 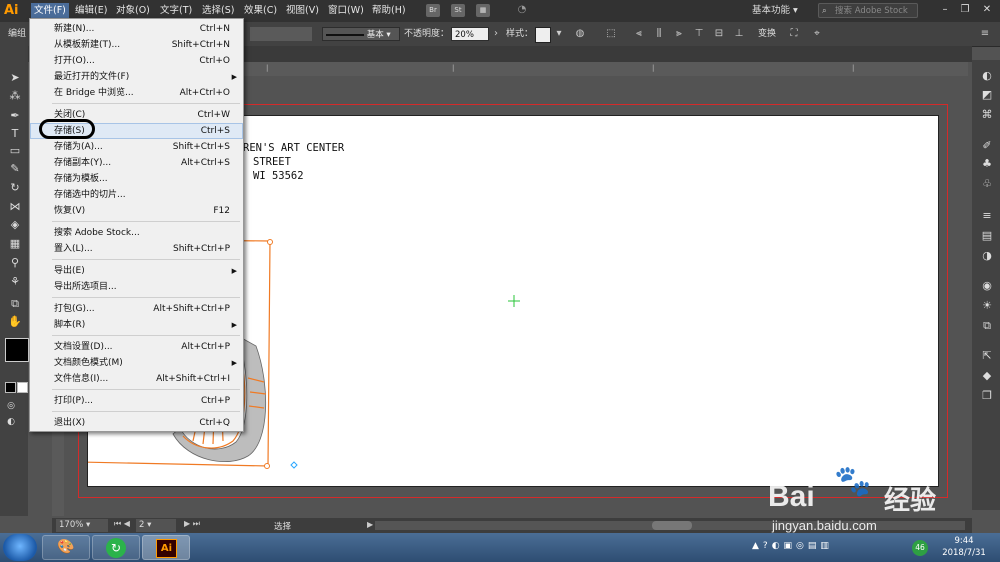 I want to click on align-left-icon: ⫷, so click(x=639, y=34).